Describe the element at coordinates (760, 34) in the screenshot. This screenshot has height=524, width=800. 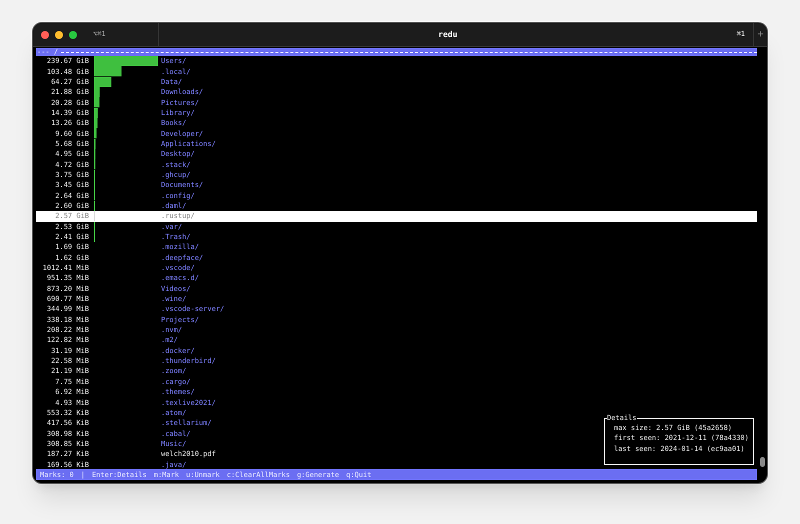
I see `new-tab-button: +` at that location.